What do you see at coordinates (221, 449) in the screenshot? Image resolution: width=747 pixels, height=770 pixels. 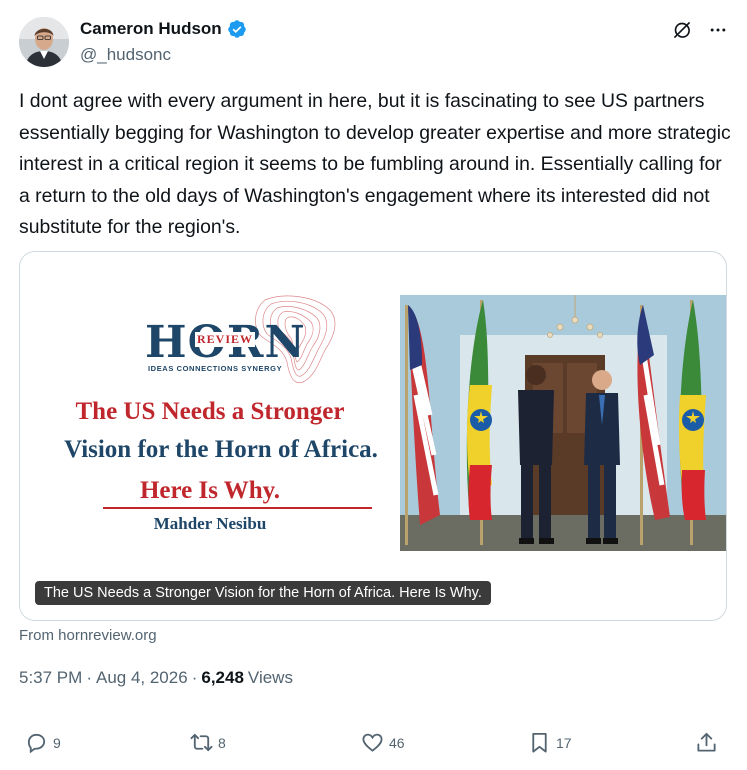 I see `card-headline-line2: Vision for the Horn of Africa.` at bounding box center [221, 449].